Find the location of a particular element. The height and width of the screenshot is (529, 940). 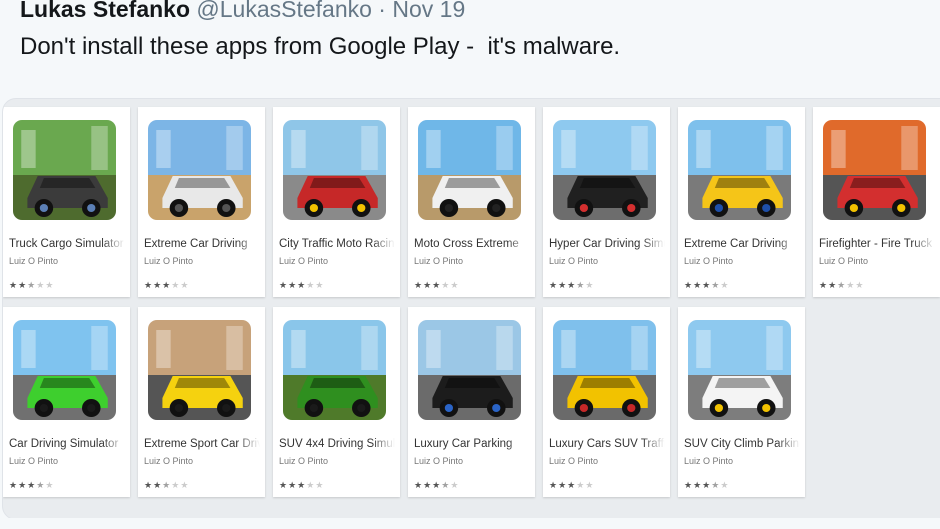

app-title: Luxury Cars SUV Traffic is located at coordinates (607, 444).